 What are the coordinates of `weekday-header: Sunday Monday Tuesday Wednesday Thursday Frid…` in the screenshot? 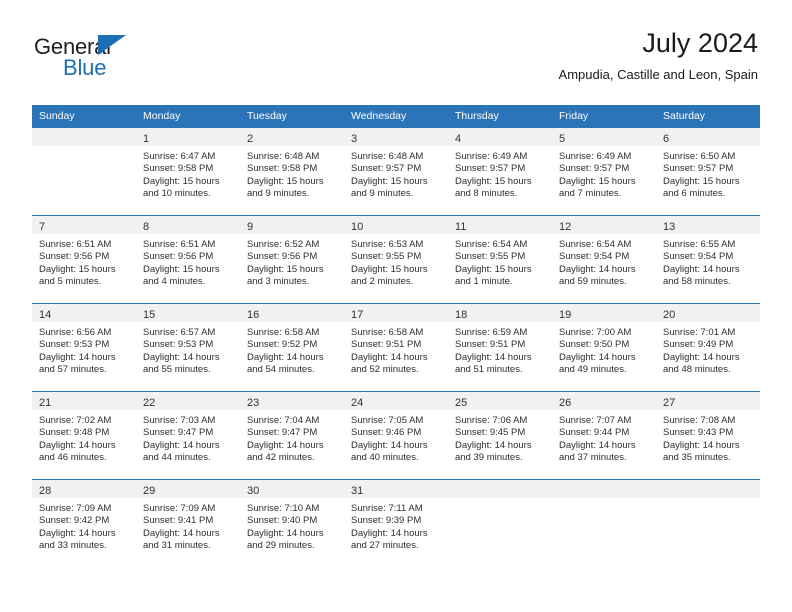 It's located at (396, 116).